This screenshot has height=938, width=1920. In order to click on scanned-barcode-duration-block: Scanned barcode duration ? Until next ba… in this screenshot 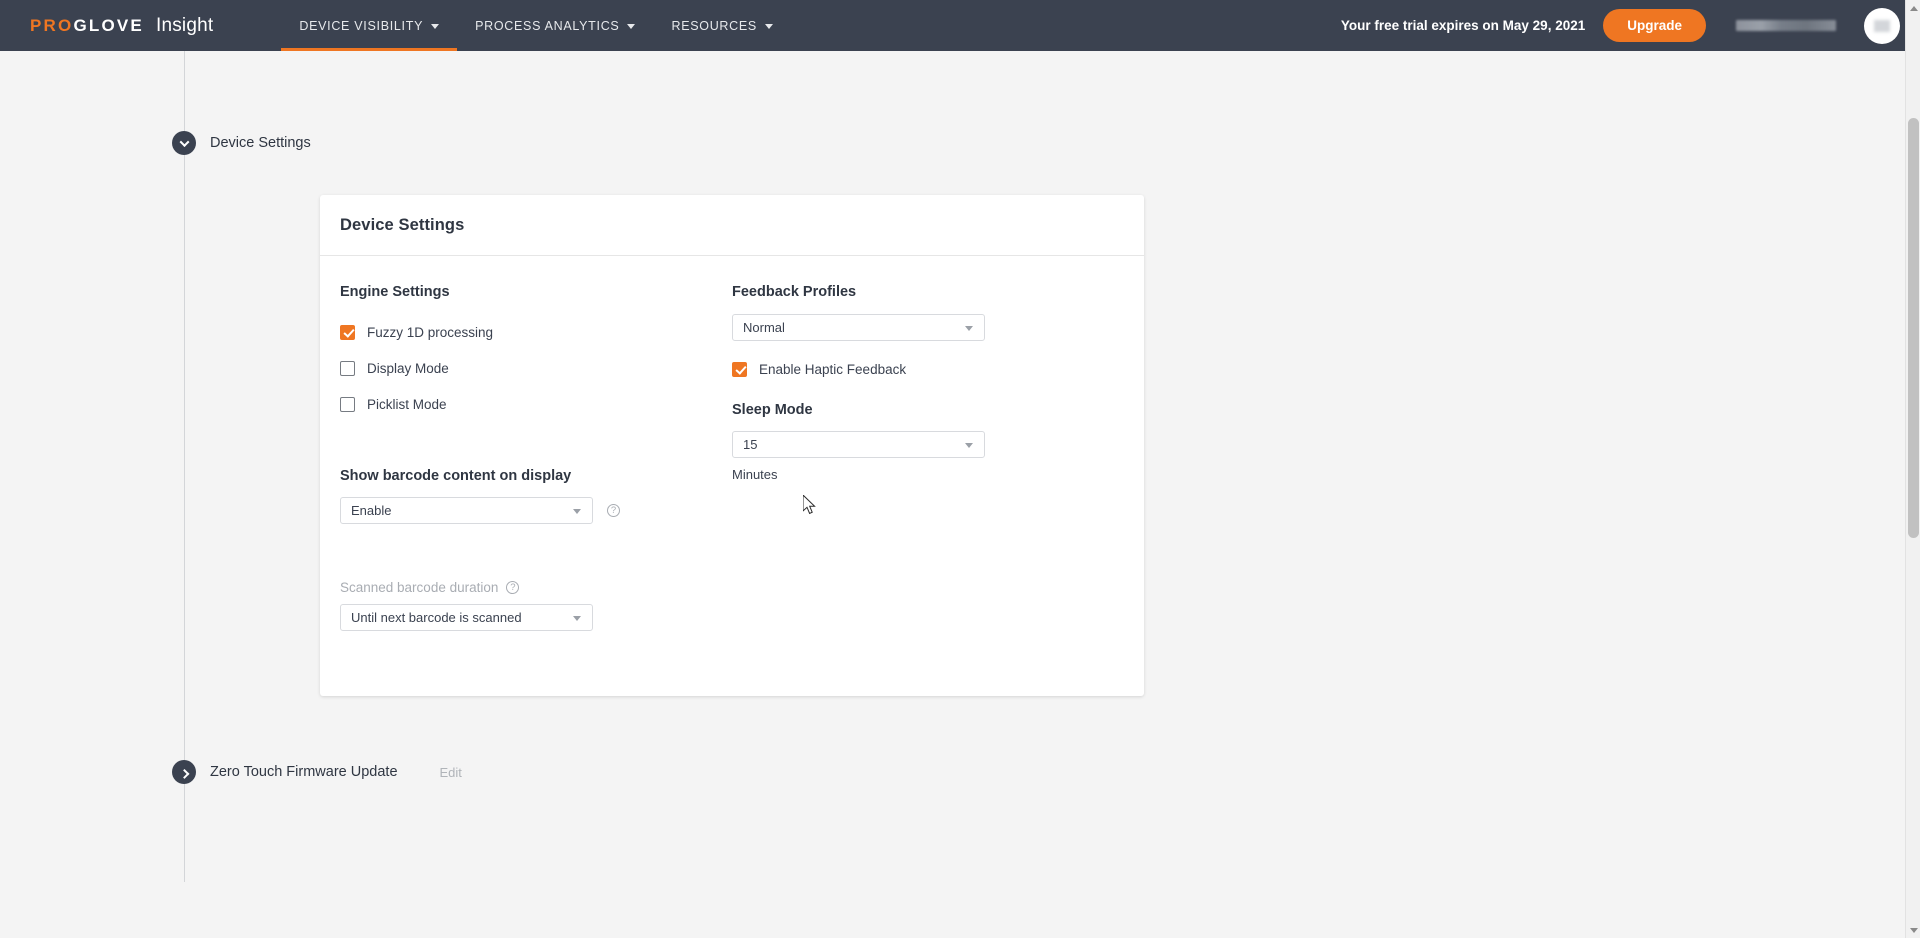, I will do `click(536, 605)`.